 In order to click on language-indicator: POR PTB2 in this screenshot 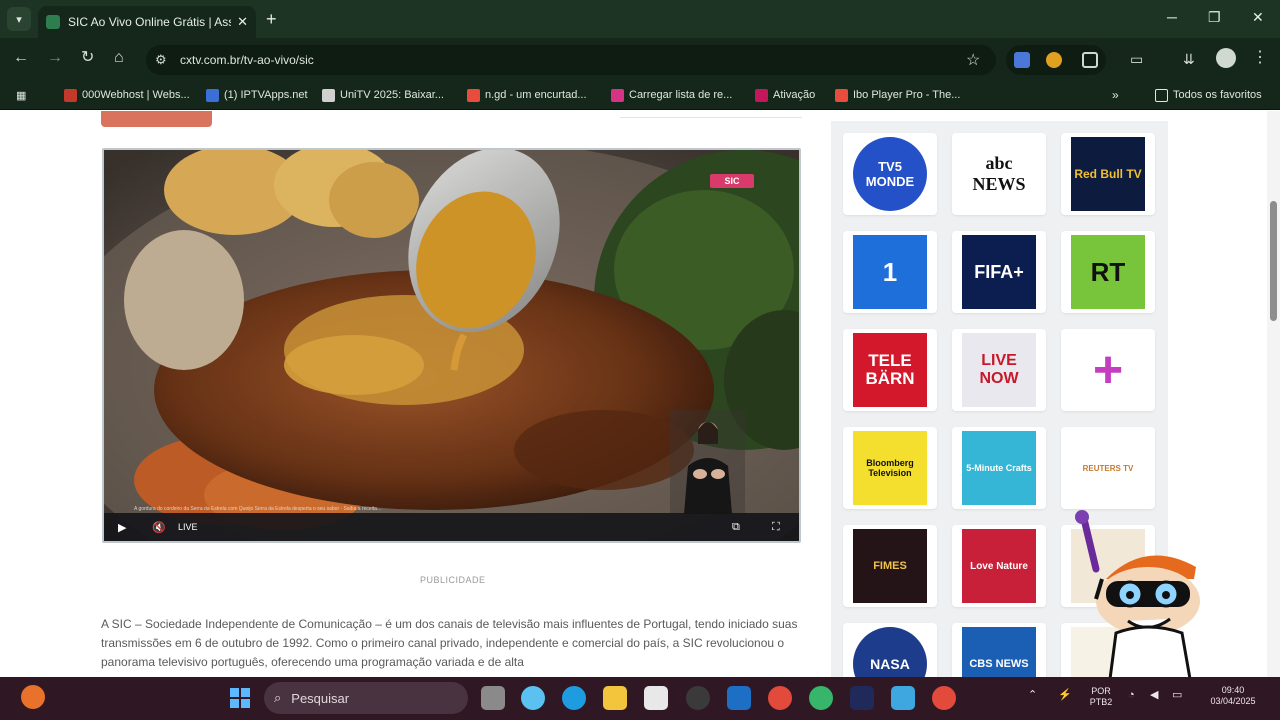, I will do `click(1101, 697)`.